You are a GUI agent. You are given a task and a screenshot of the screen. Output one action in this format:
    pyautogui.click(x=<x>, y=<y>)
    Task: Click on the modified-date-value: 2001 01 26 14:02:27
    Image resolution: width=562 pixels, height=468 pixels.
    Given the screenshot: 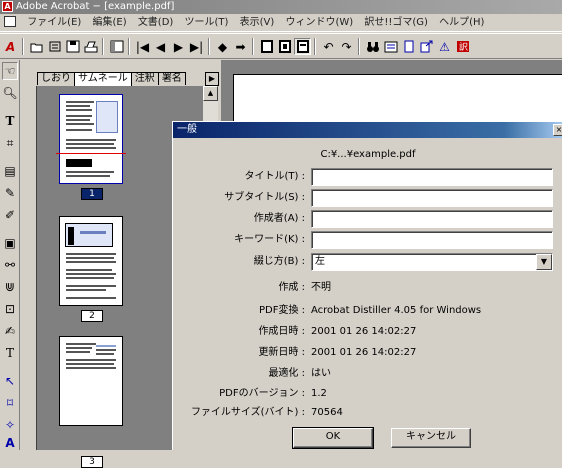 What is the action you would take?
    pyautogui.click(x=364, y=352)
    